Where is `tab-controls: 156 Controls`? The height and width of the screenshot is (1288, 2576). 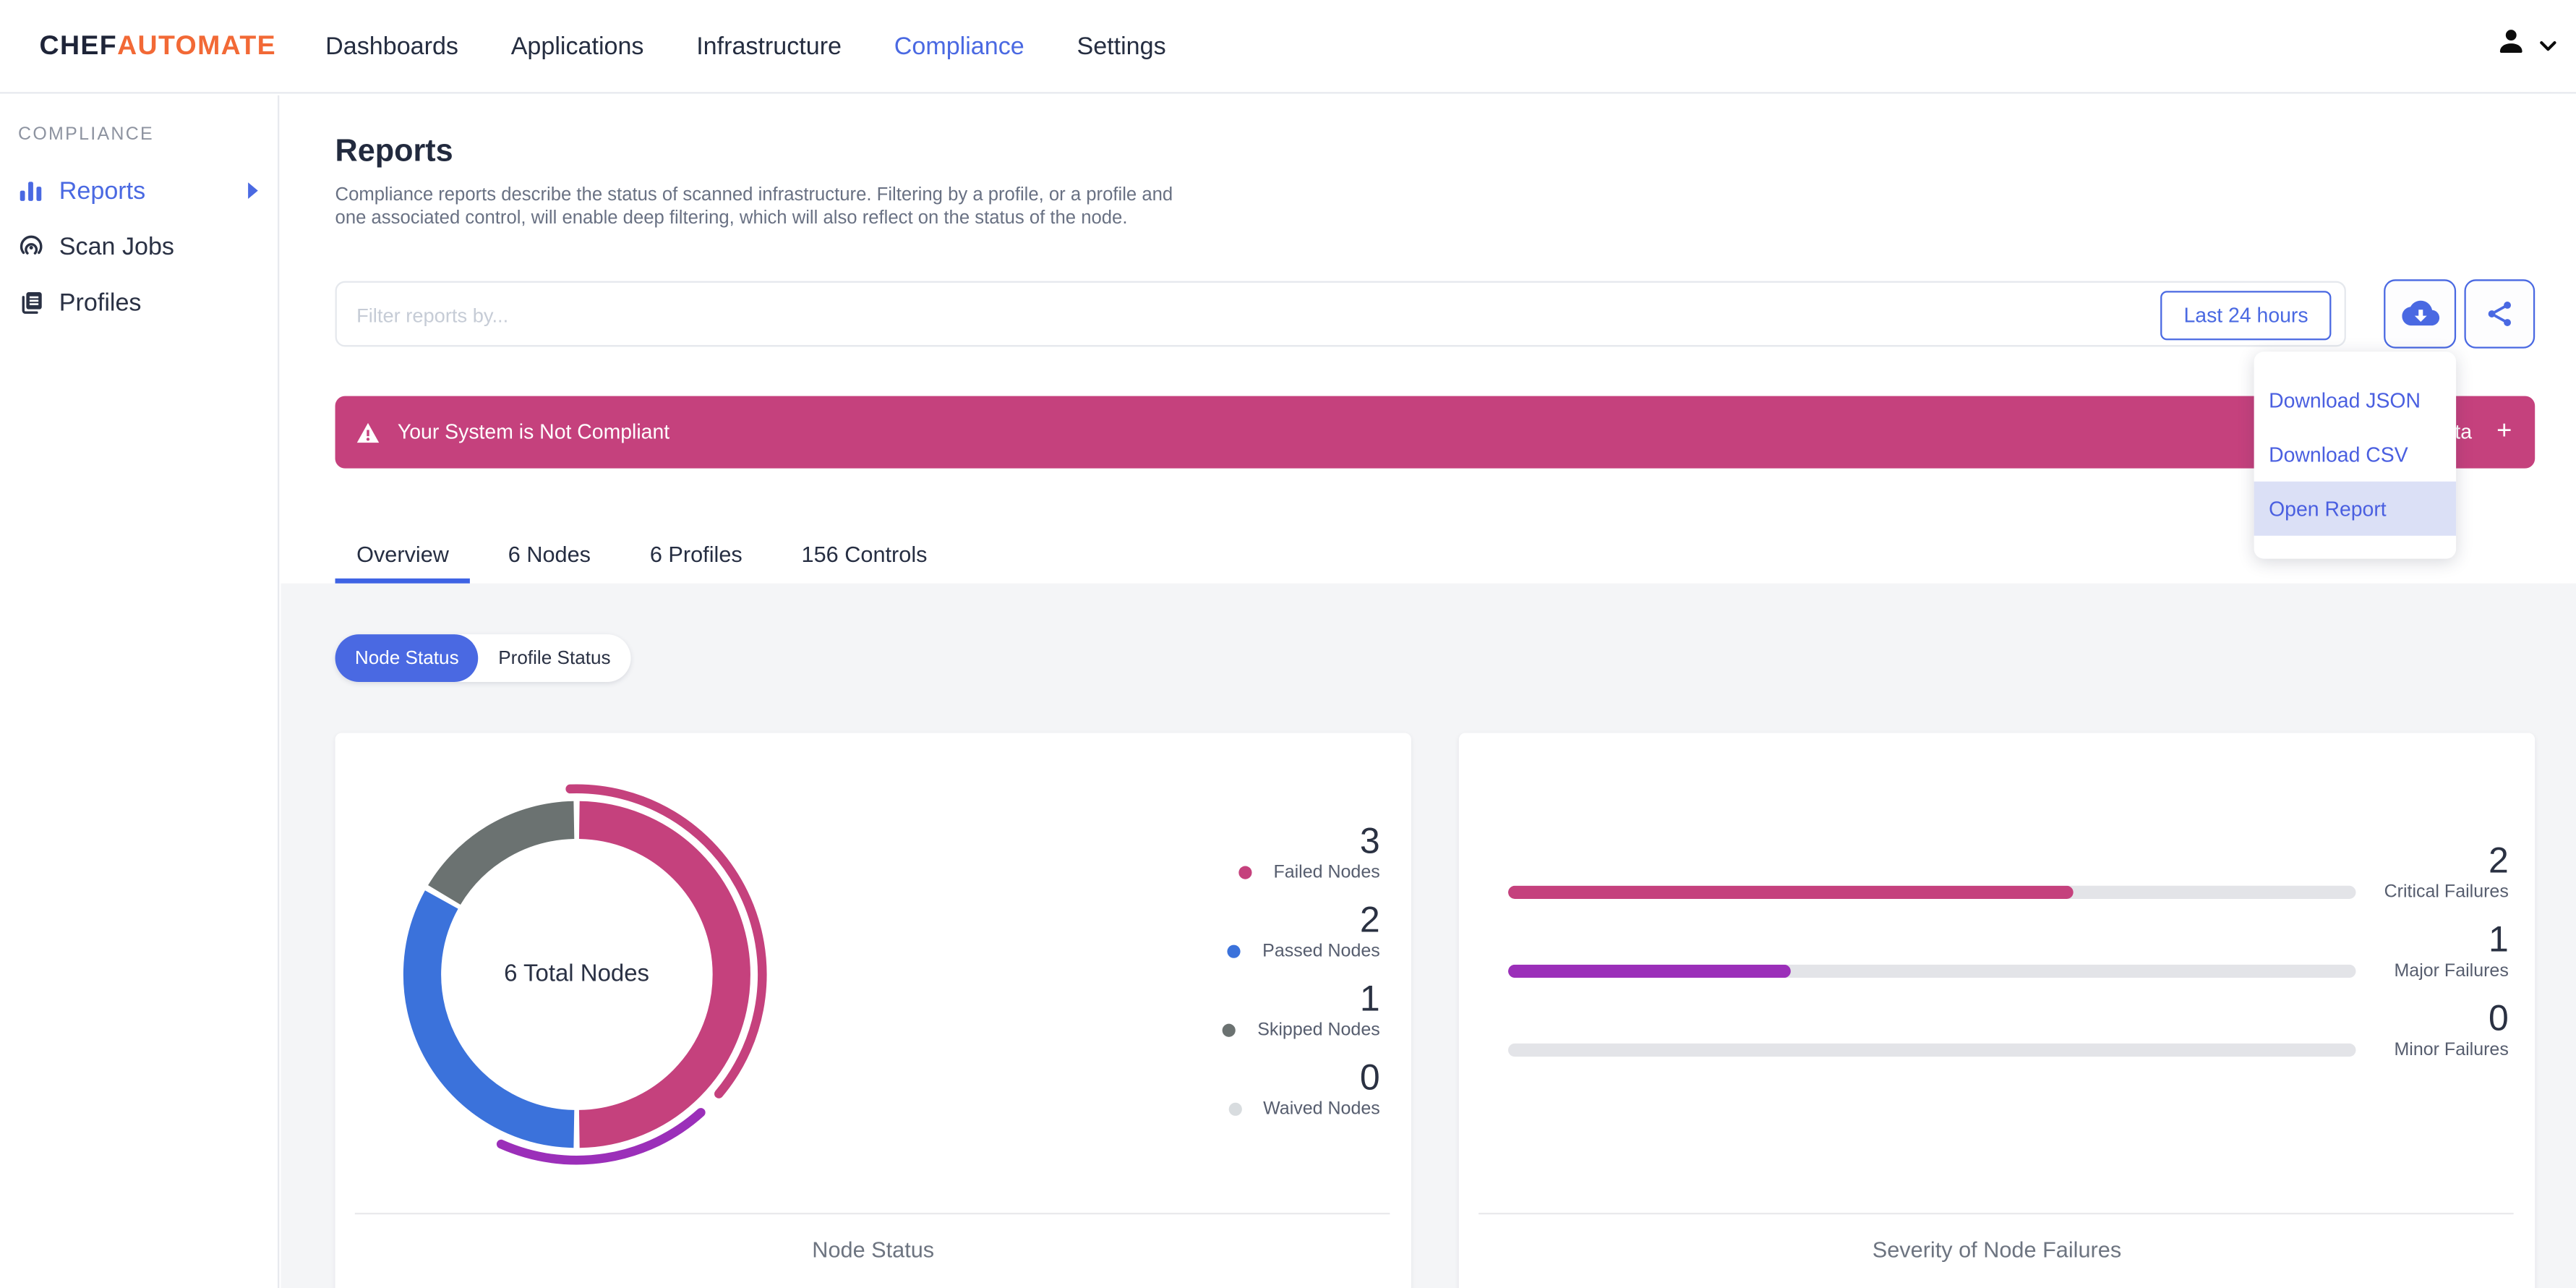 tab-controls: 156 Controls is located at coordinates (864, 555).